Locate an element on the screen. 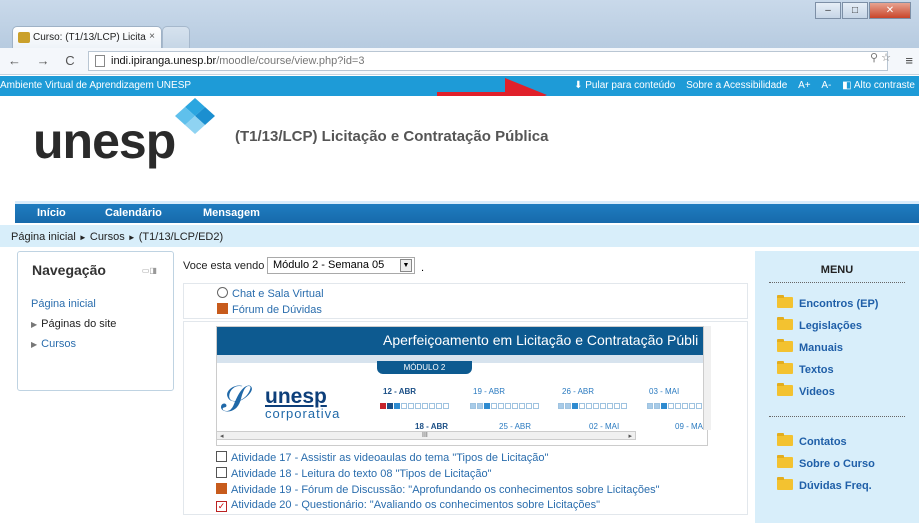  browser-tab: Curso: (T1/13/LCP) Licita × is located at coordinates (87, 37).